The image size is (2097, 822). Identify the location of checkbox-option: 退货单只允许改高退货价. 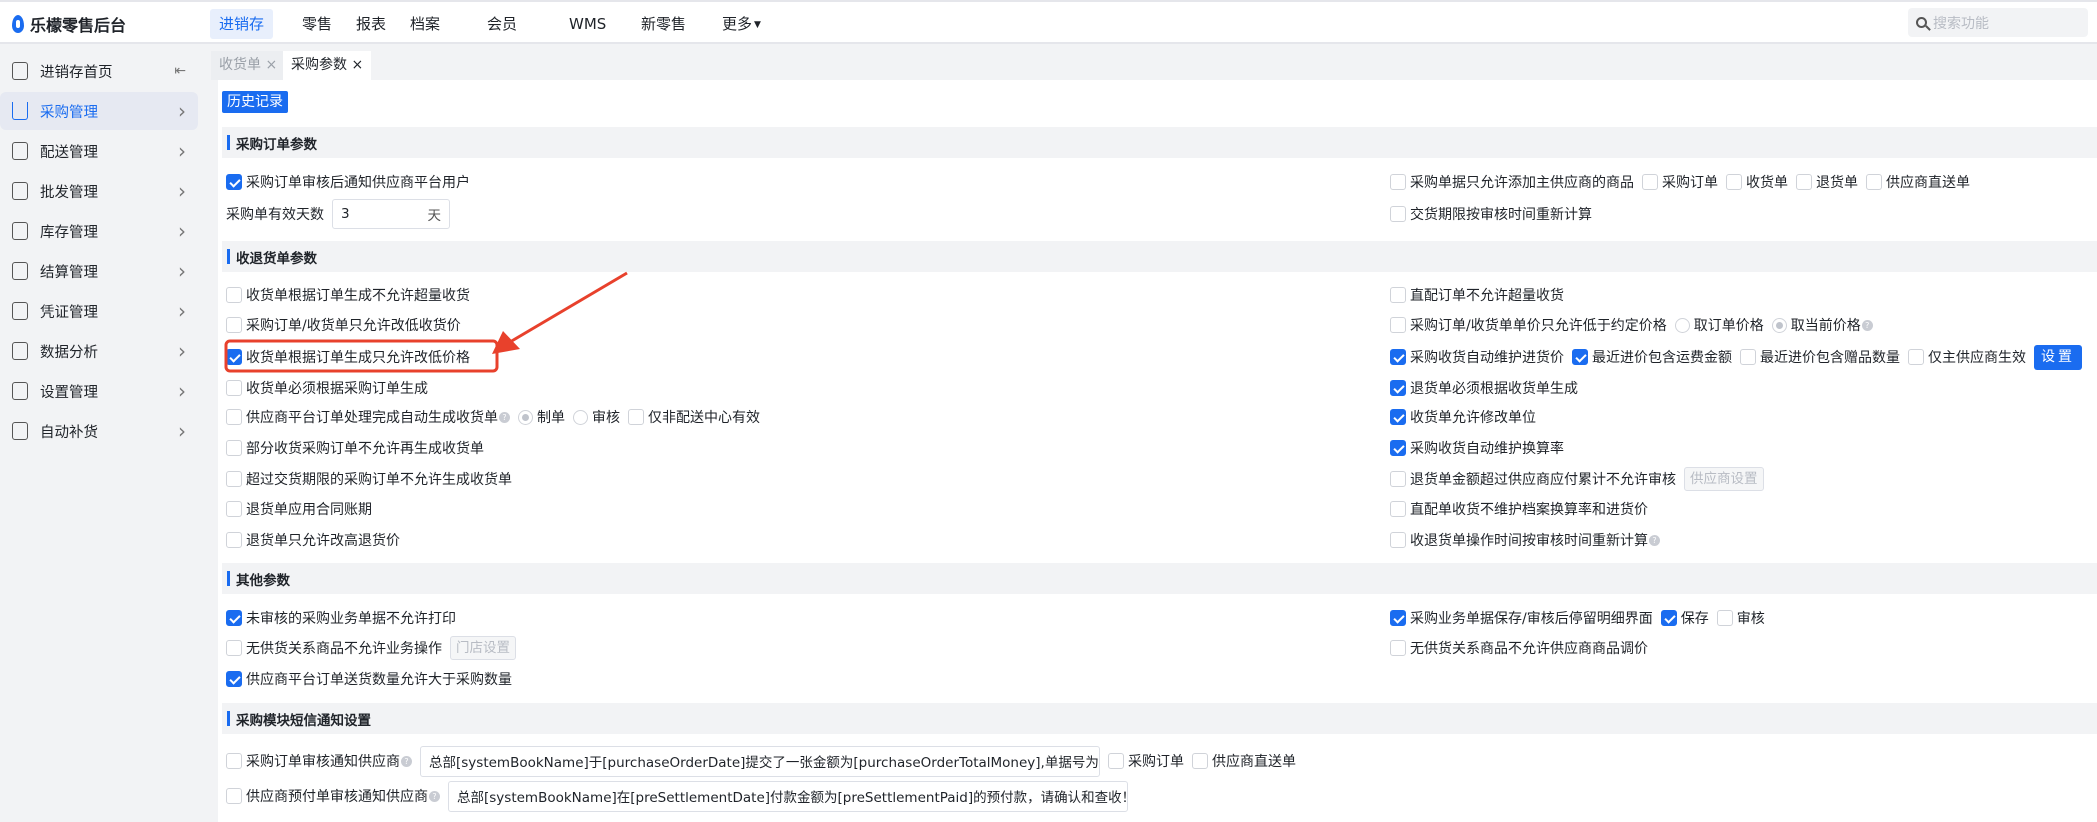
(313, 540).